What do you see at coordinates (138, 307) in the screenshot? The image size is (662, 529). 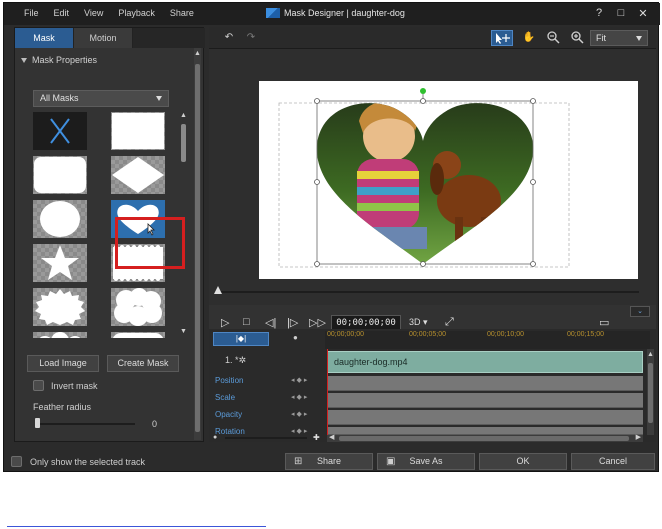 I see `mask-cloud` at bounding box center [138, 307].